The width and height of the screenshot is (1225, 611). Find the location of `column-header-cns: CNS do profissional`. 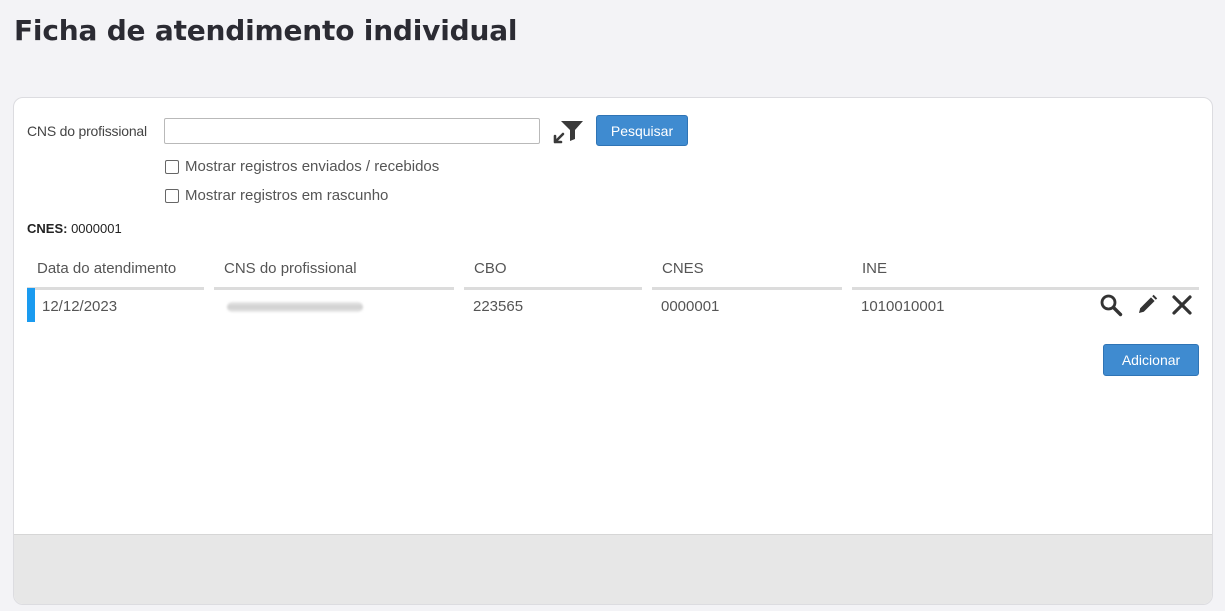

column-header-cns: CNS do profissional is located at coordinates (334, 273).